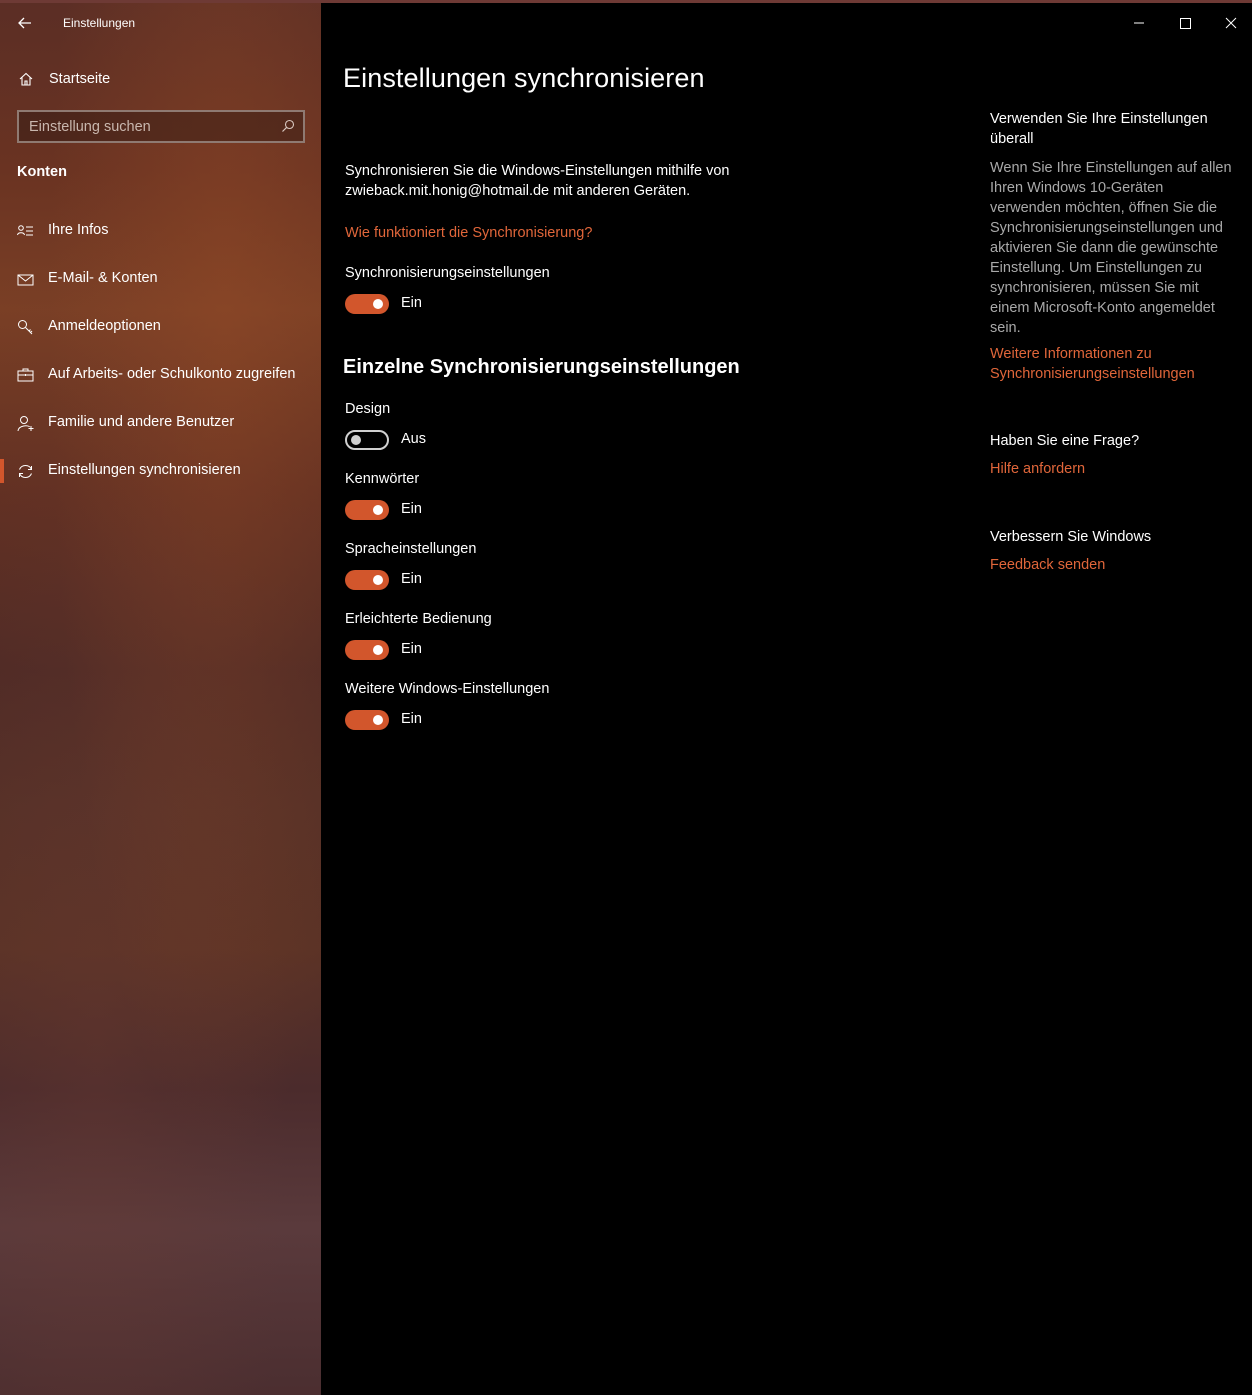  What do you see at coordinates (411, 719) in the screenshot?
I see `other-windows-settings-state: Ein` at bounding box center [411, 719].